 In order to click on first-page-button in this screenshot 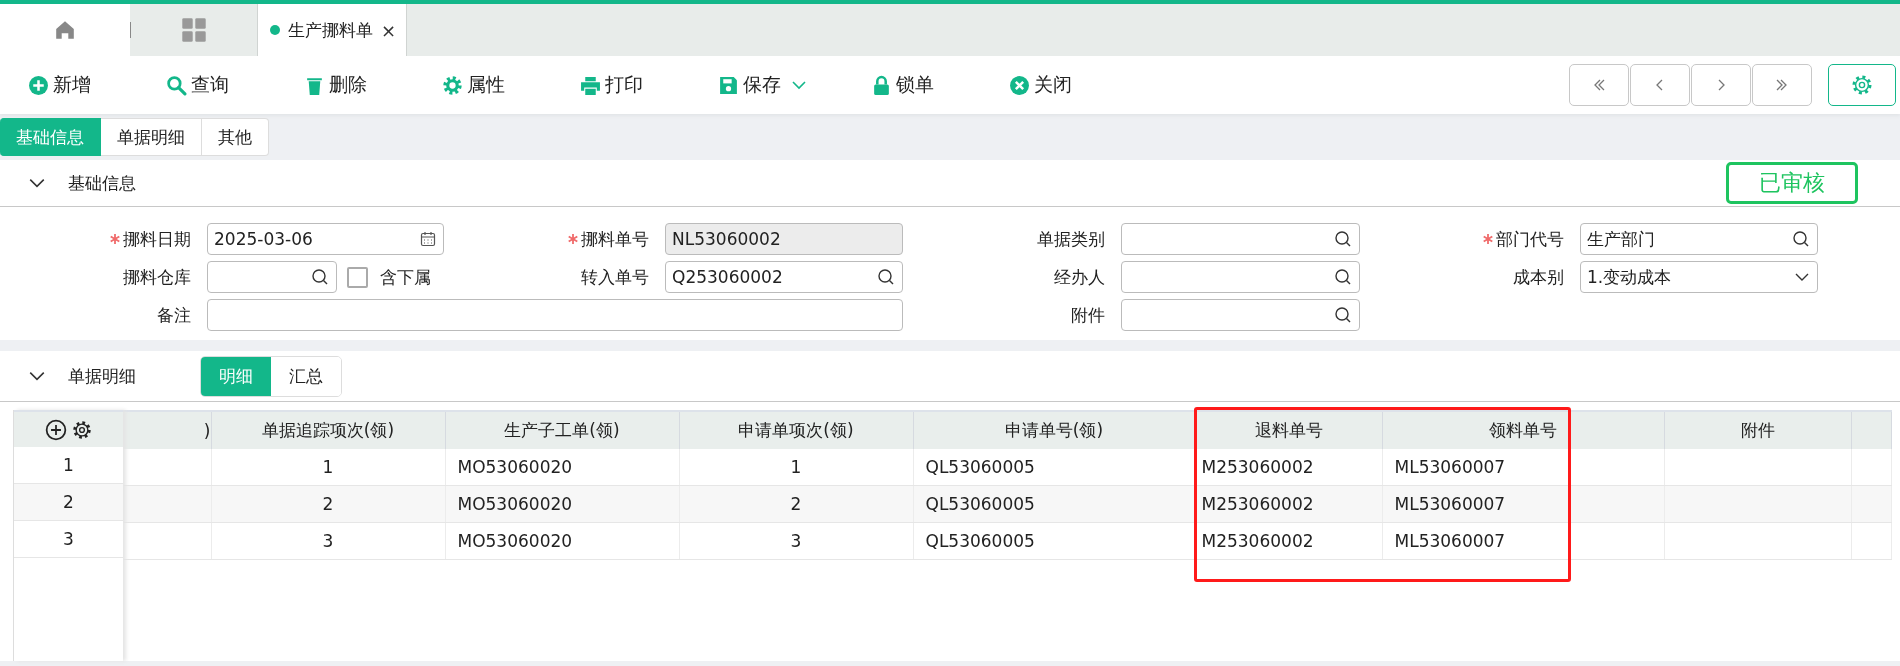, I will do `click(1599, 85)`.